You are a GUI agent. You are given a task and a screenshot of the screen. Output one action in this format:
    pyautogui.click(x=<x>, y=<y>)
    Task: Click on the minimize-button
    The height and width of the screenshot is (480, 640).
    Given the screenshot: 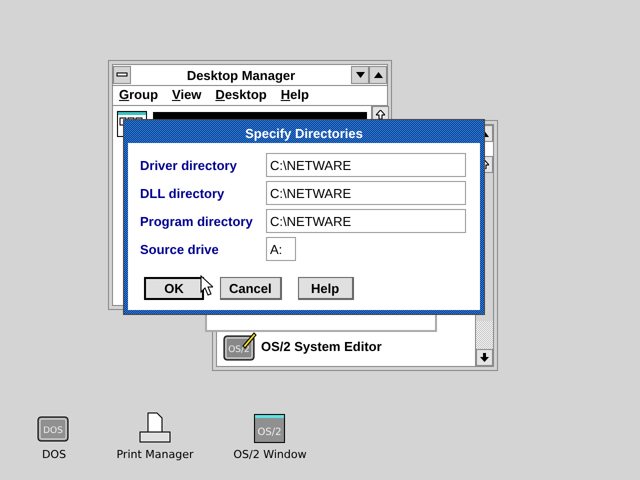 What is the action you would take?
    pyautogui.click(x=360, y=75)
    